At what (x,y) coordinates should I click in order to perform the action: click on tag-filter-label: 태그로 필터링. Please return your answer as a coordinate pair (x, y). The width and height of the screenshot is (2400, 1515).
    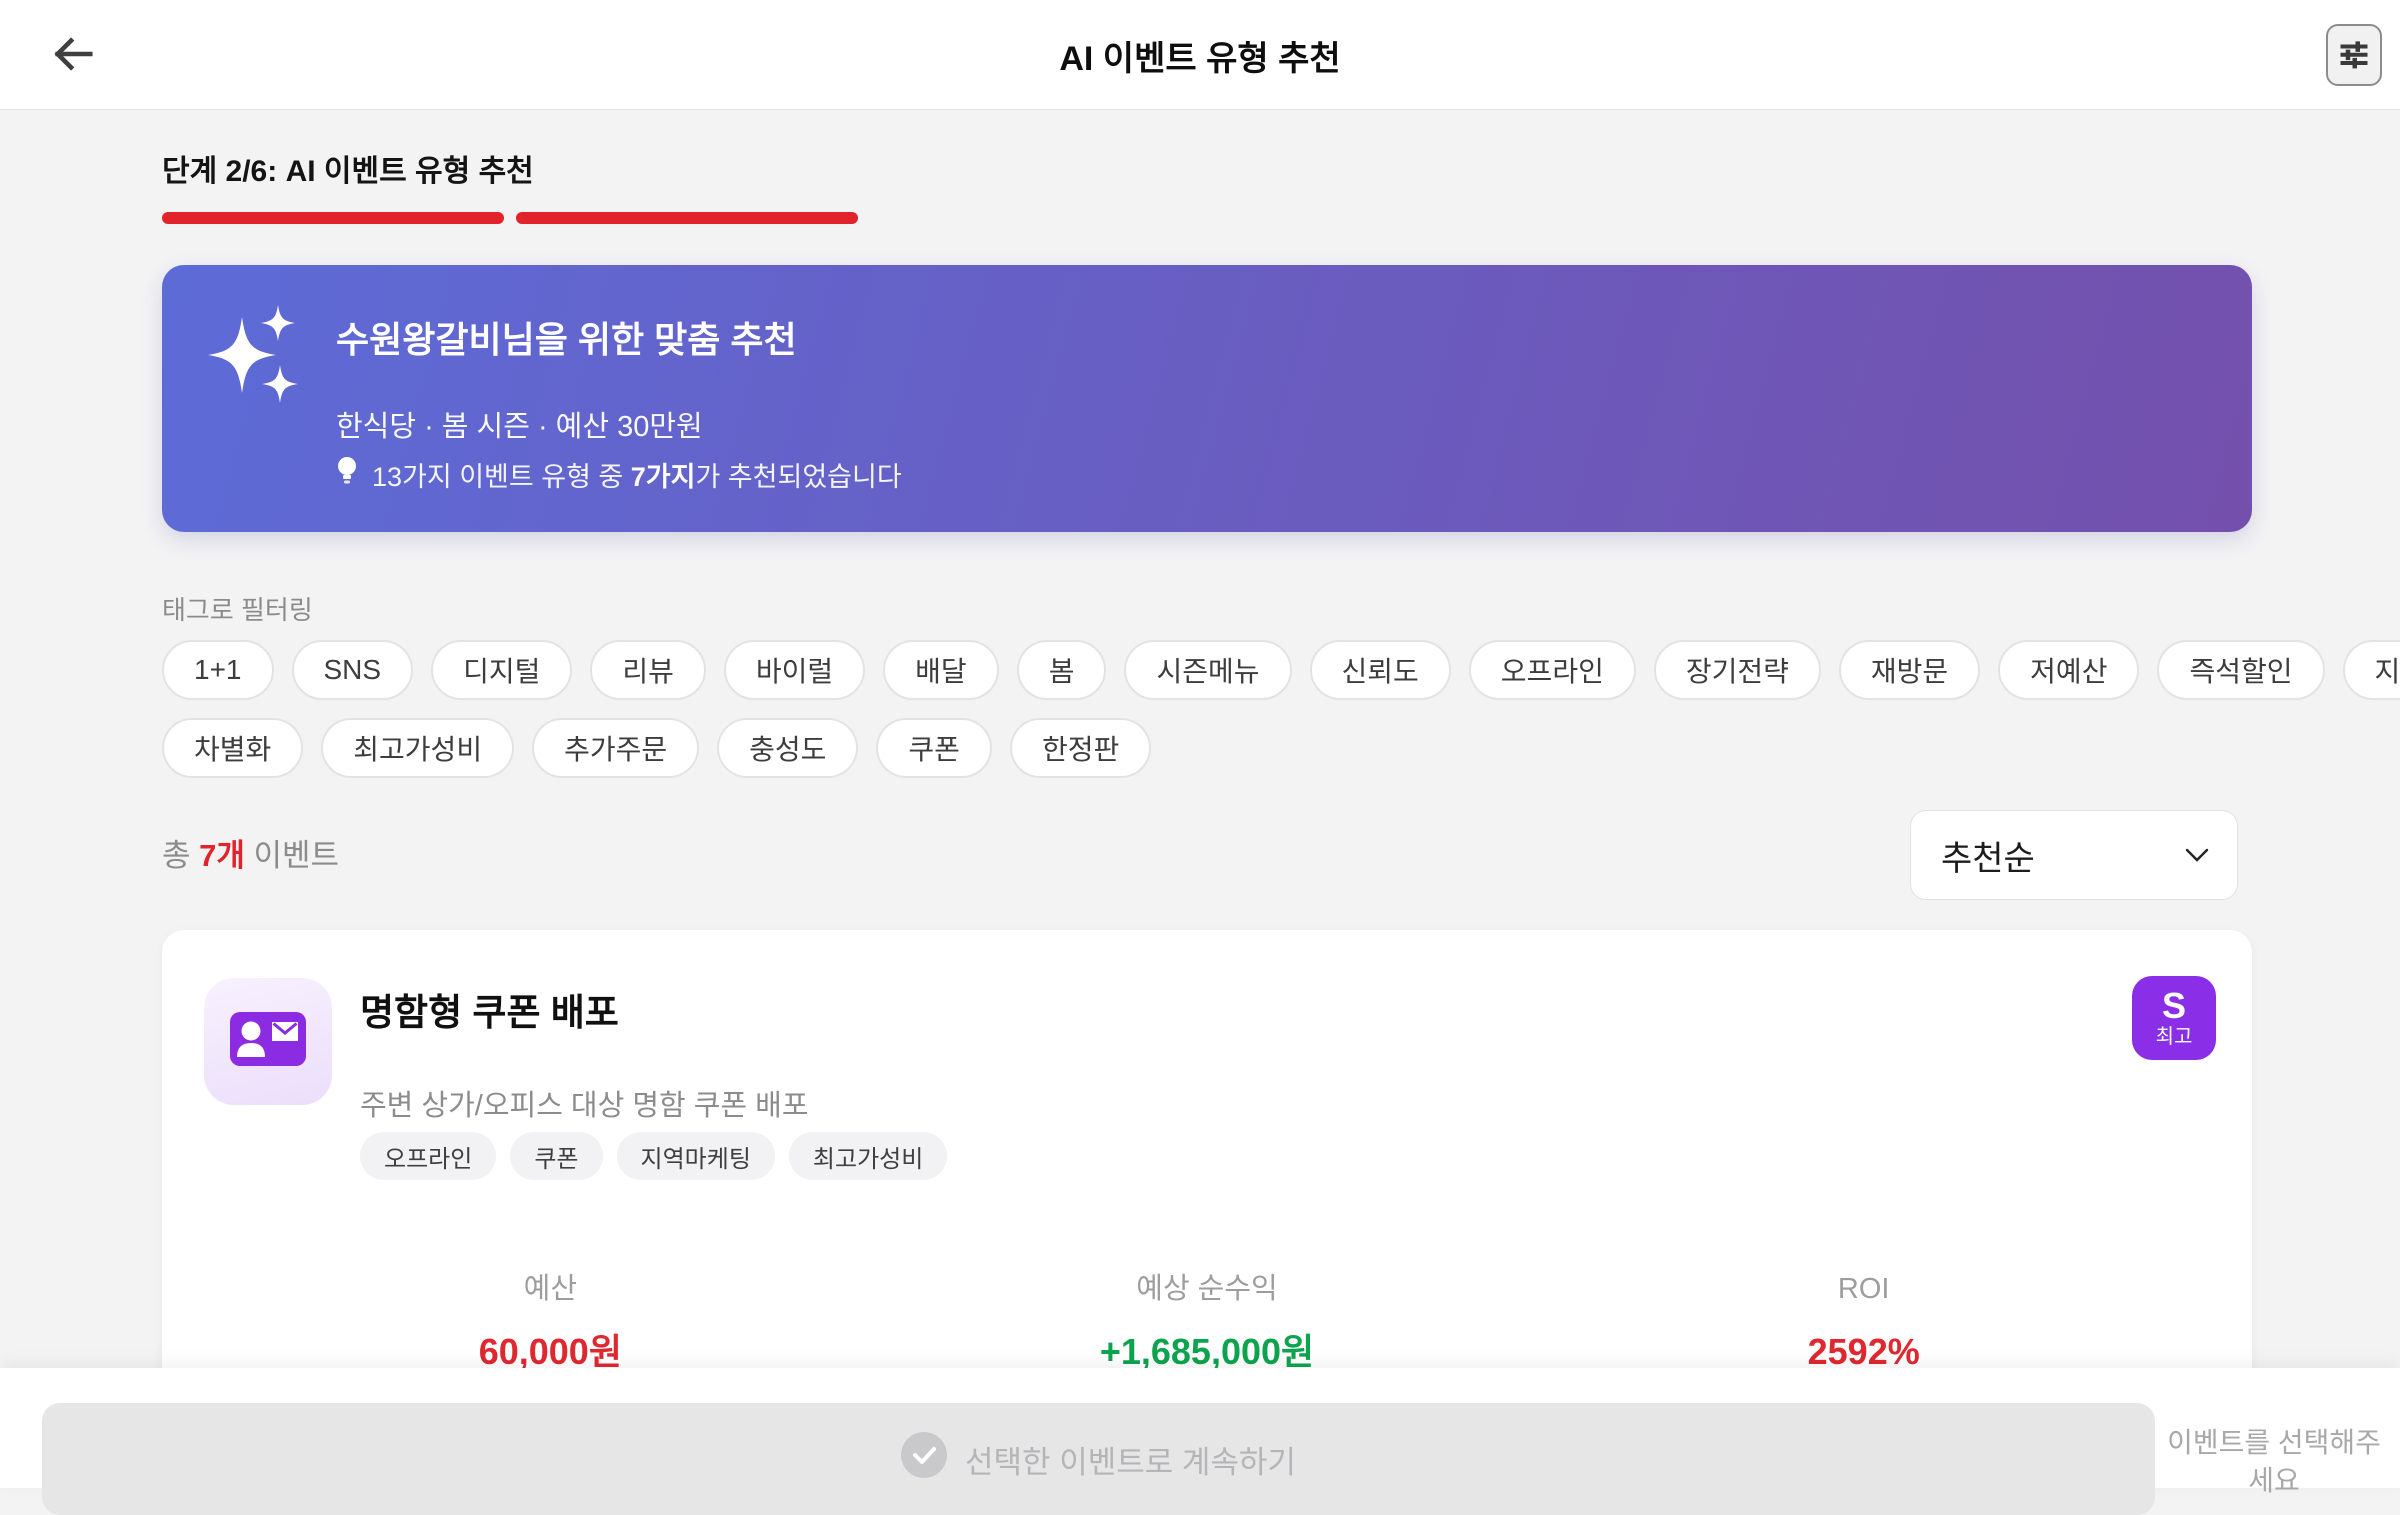
    Looking at the image, I should click on (237, 608).